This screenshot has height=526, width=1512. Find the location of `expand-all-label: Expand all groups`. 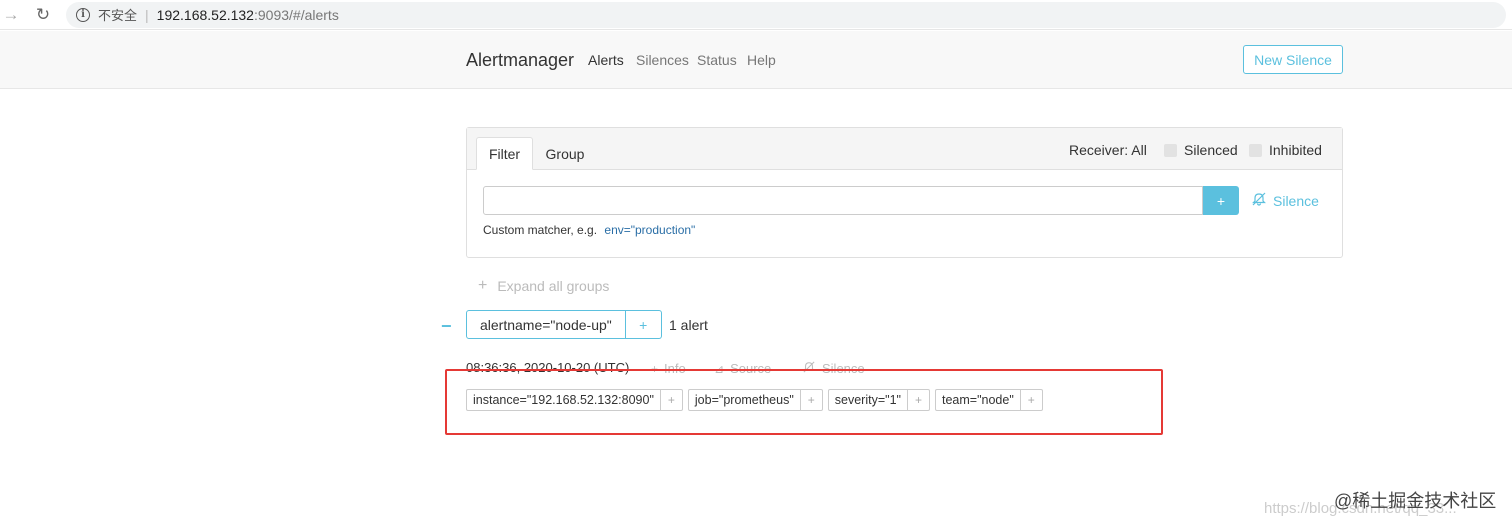

expand-all-label: Expand all groups is located at coordinates (553, 286).